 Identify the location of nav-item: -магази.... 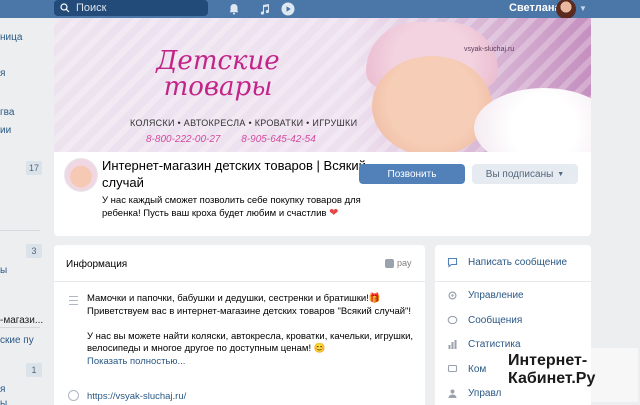
(21, 320).